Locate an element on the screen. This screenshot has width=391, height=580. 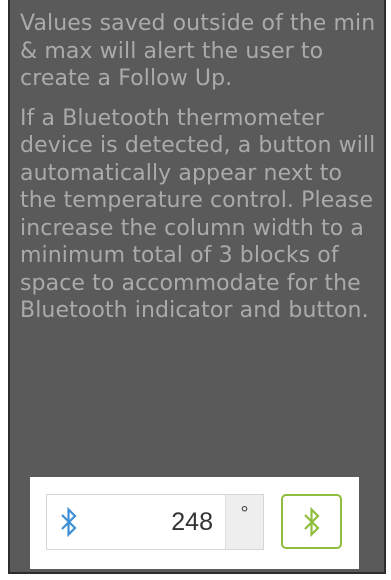
temperature-unit: ° is located at coordinates (244, 522).